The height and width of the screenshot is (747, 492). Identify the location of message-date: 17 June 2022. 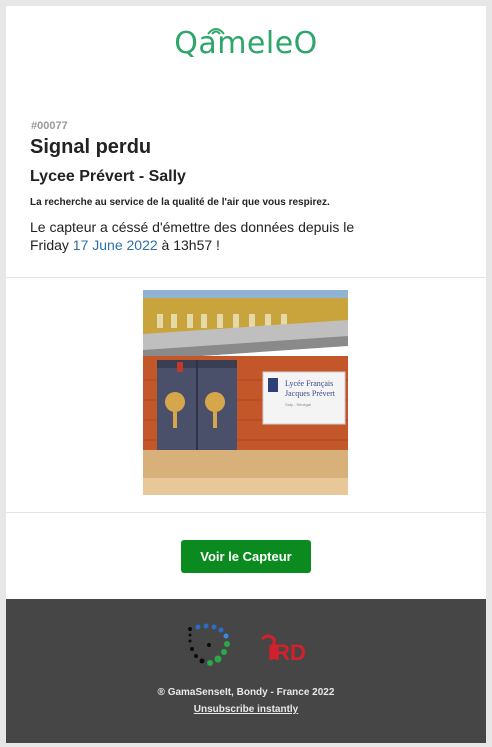
(115, 245).